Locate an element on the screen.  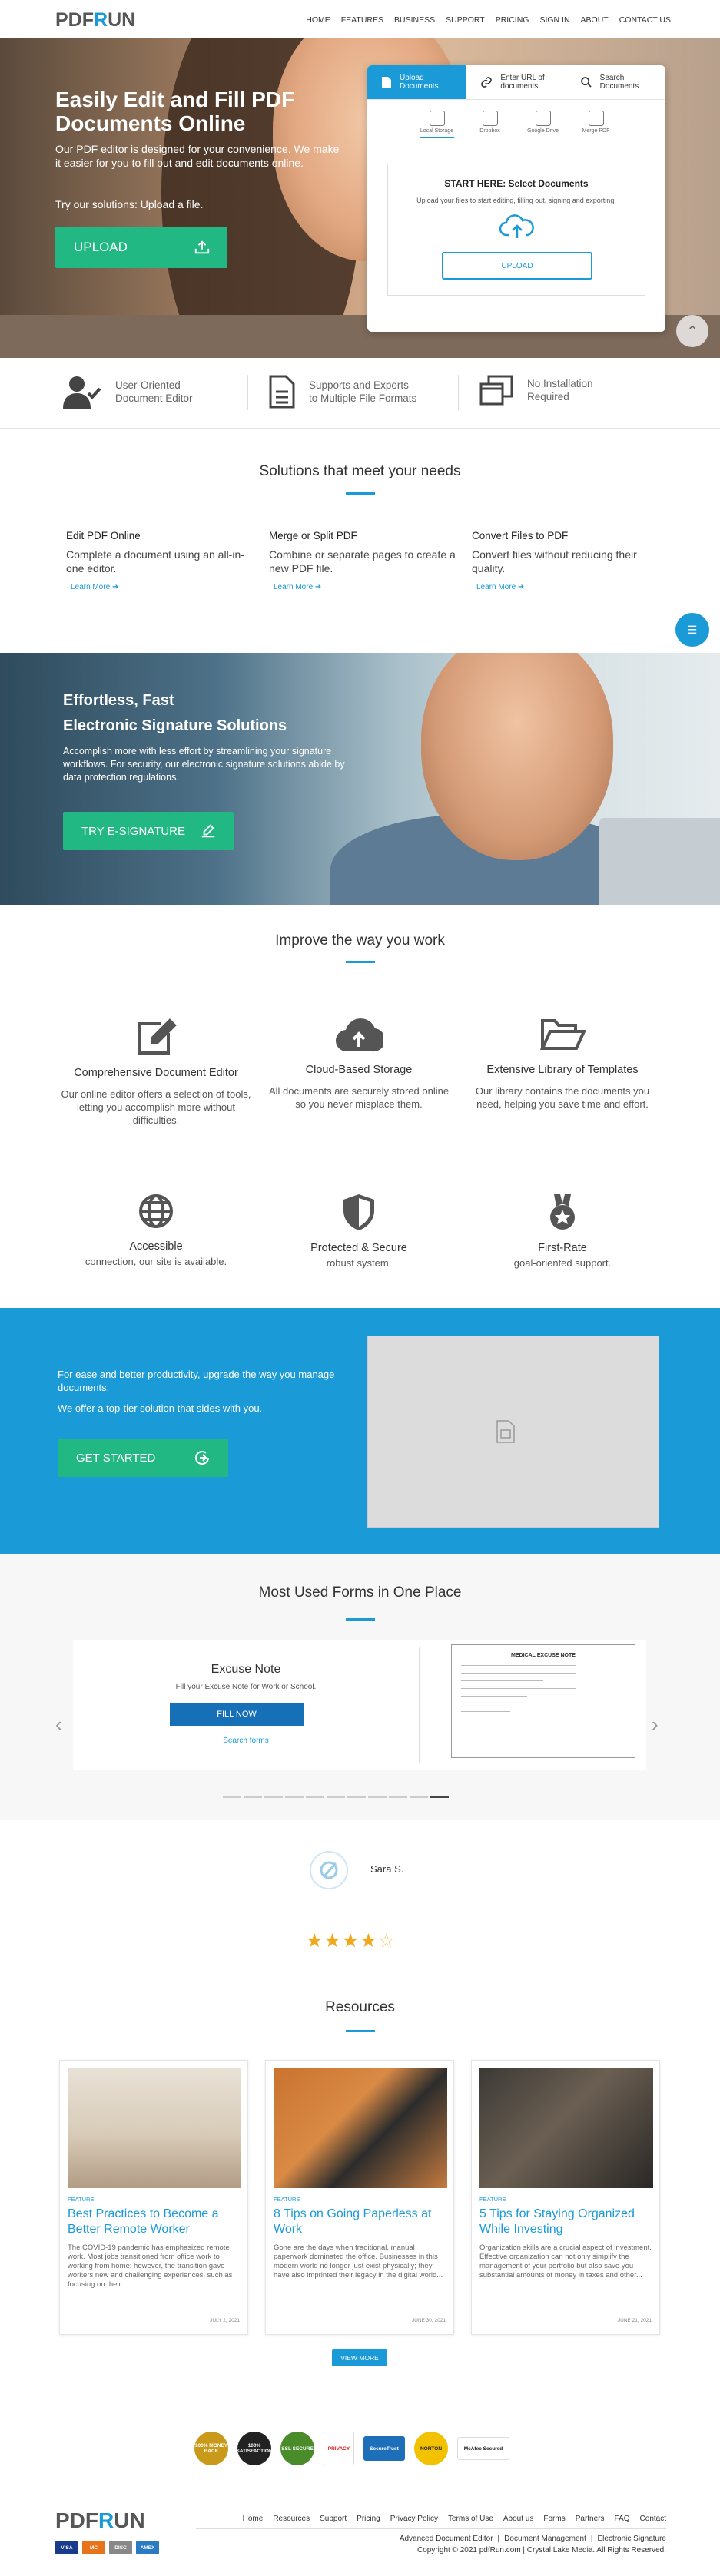
nav-contact: CONTACT US is located at coordinates (645, 20).